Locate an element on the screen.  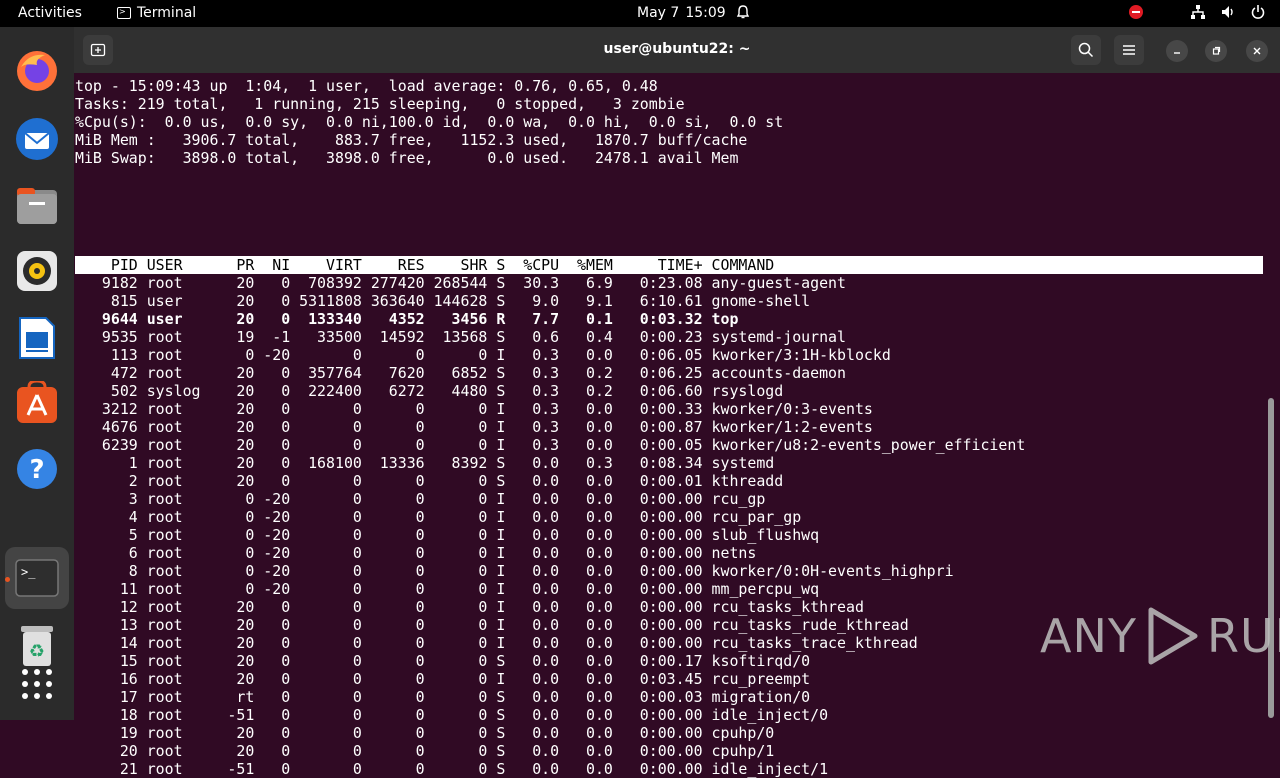
notification-bell-icon is located at coordinates (743, 12).